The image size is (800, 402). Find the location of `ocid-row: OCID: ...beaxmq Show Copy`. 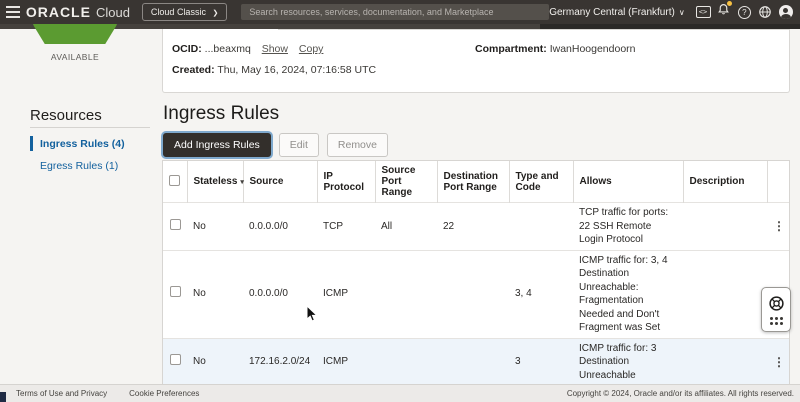

ocid-row: OCID: ...beaxmq Show Copy is located at coordinates (247, 49).